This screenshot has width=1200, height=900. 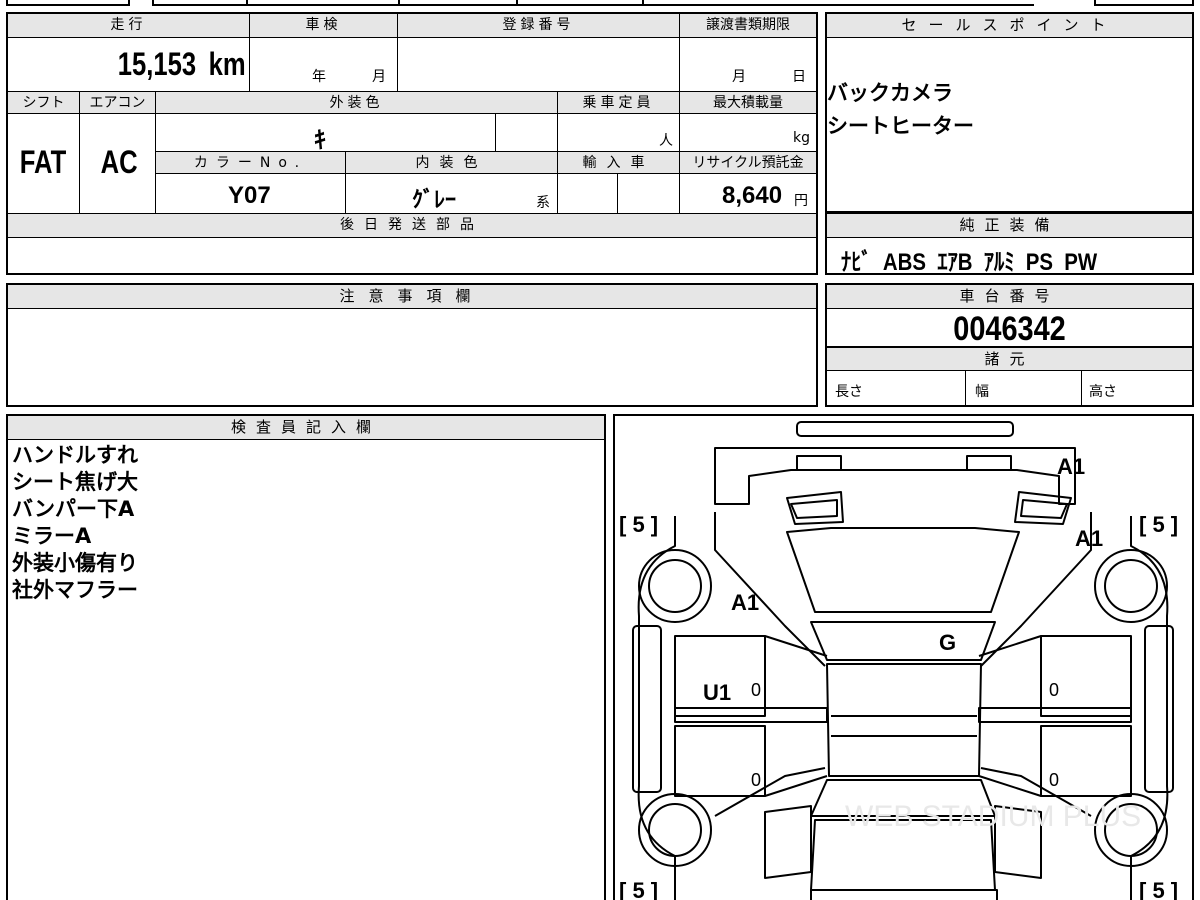 I want to click on tire-mark-front-right: [ 5 ], so click(x=1158, y=524).